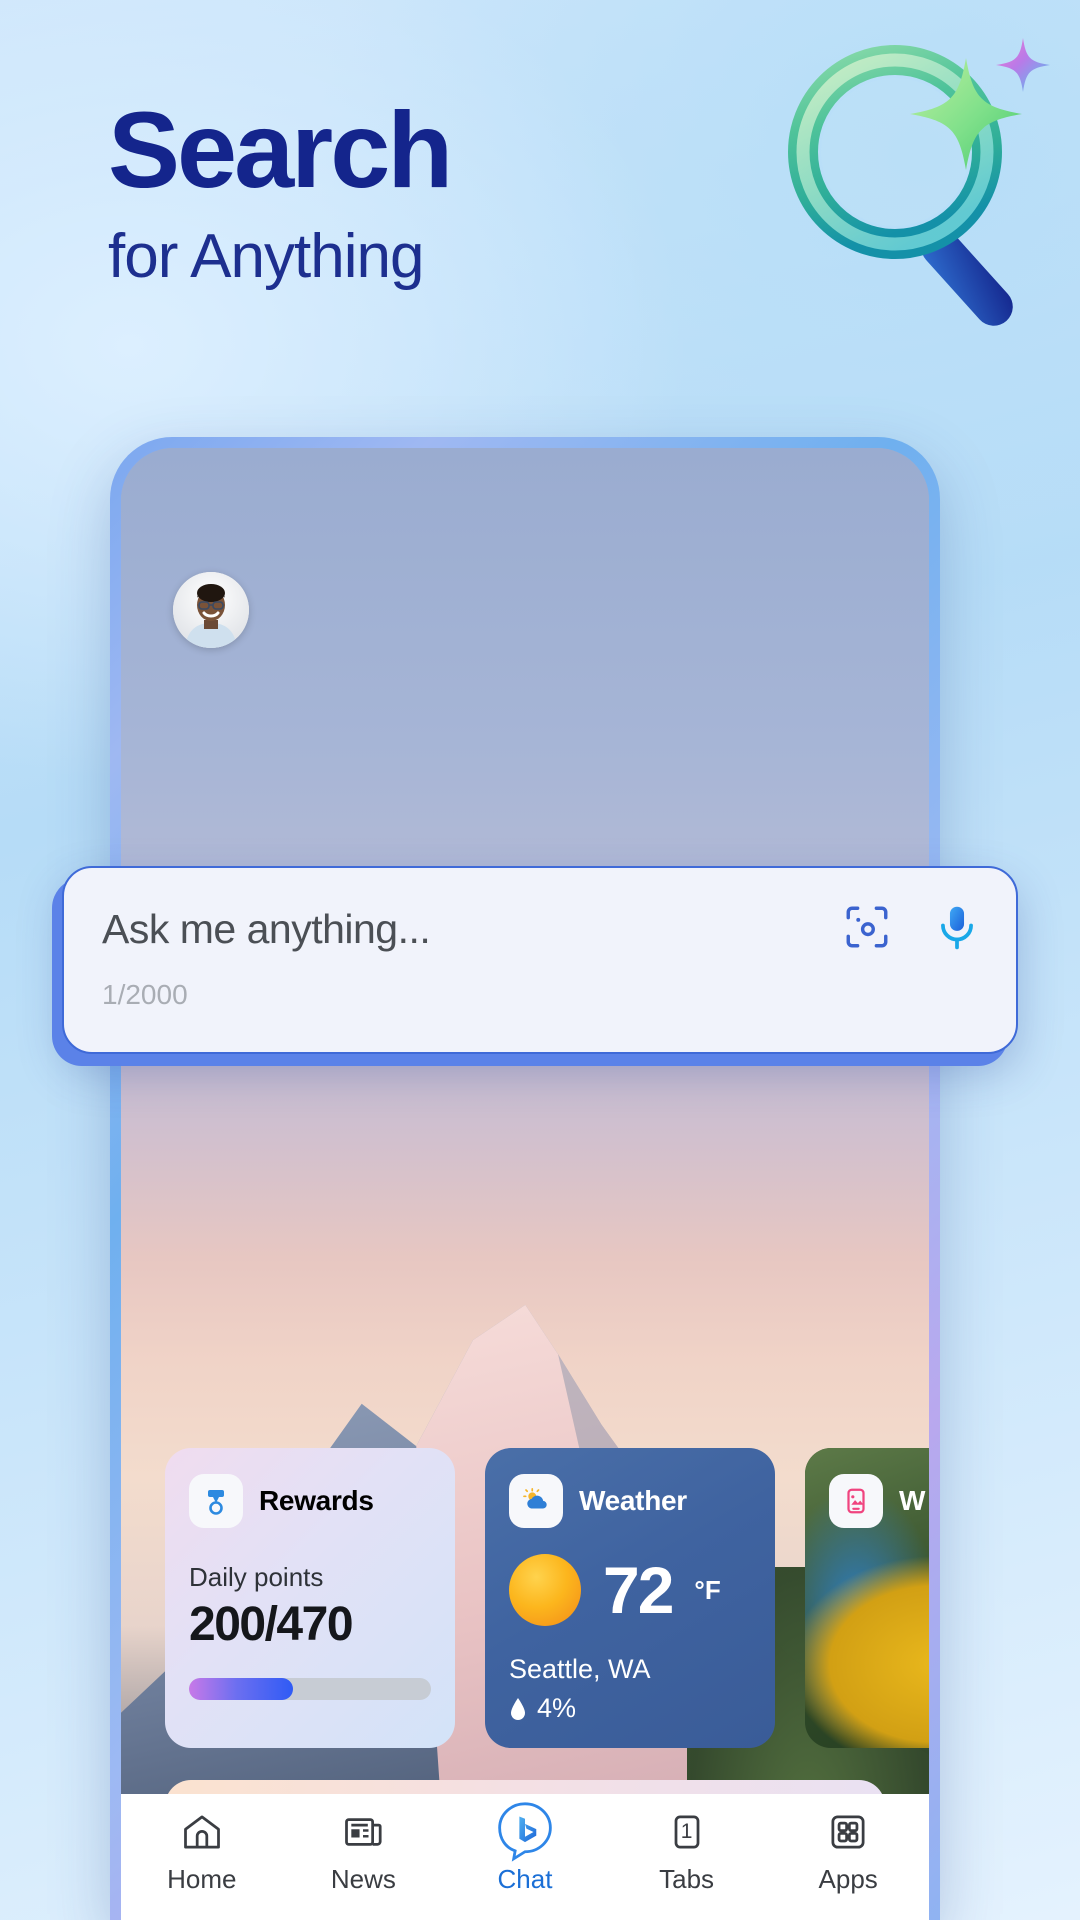 Image resolution: width=1080 pixels, height=1920 pixels. I want to click on nav-item-apps: Apps, so click(848, 1851).